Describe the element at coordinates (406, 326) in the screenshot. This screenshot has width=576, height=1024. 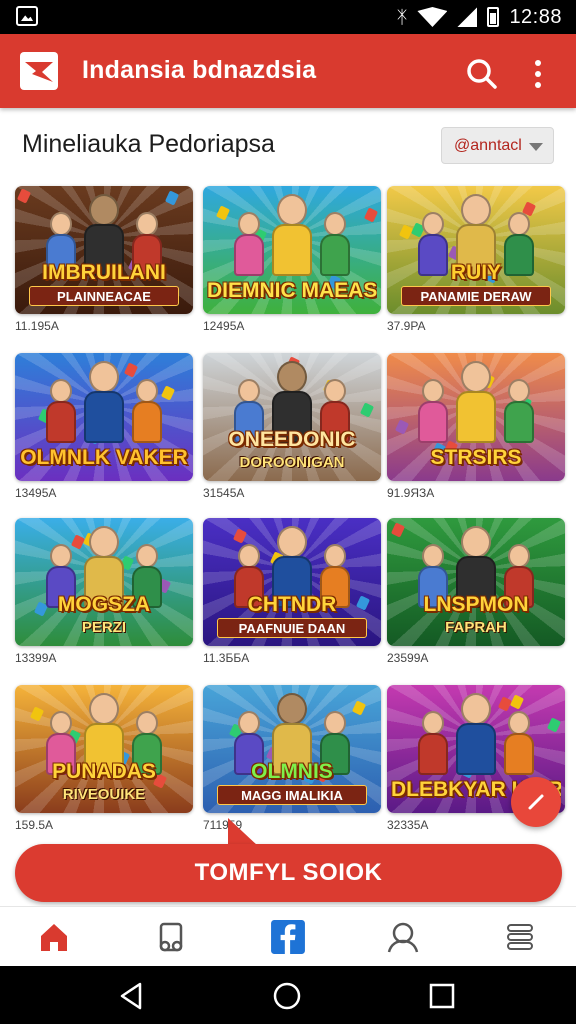
I see `game-meta: 37.9PA` at that location.